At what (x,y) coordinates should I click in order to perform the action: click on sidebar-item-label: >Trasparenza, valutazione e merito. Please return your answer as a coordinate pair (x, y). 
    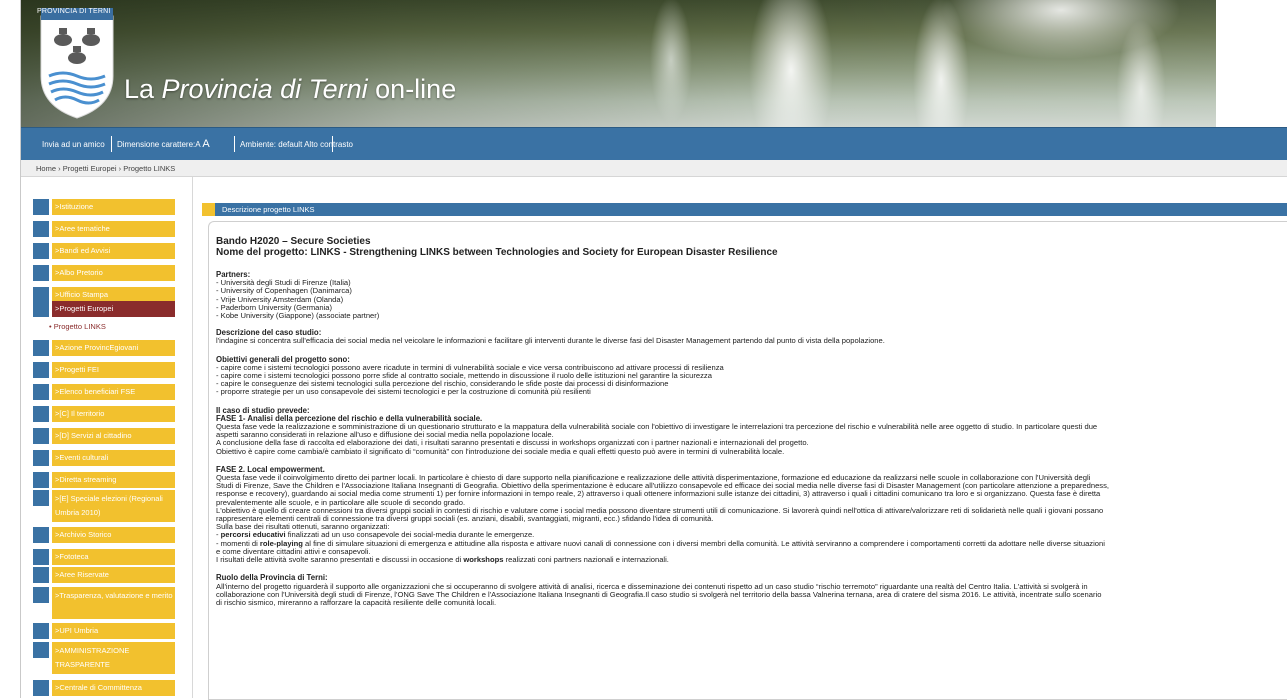
    Looking at the image, I should click on (113, 603).